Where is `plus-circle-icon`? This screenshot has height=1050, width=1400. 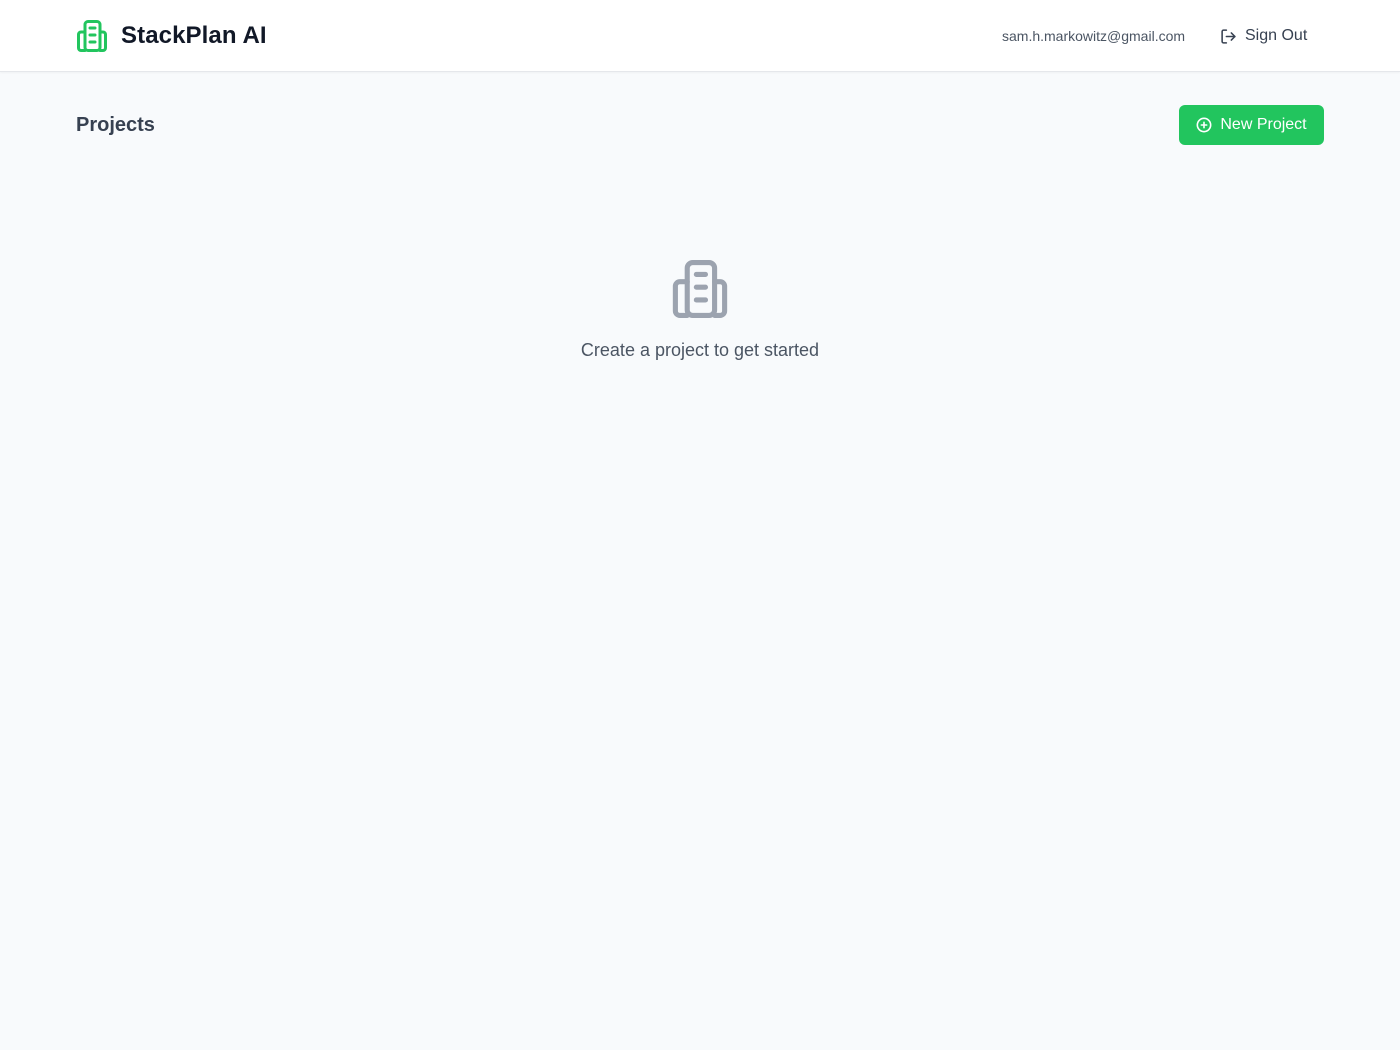
plus-circle-icon is located at coordinates (1204, 125).